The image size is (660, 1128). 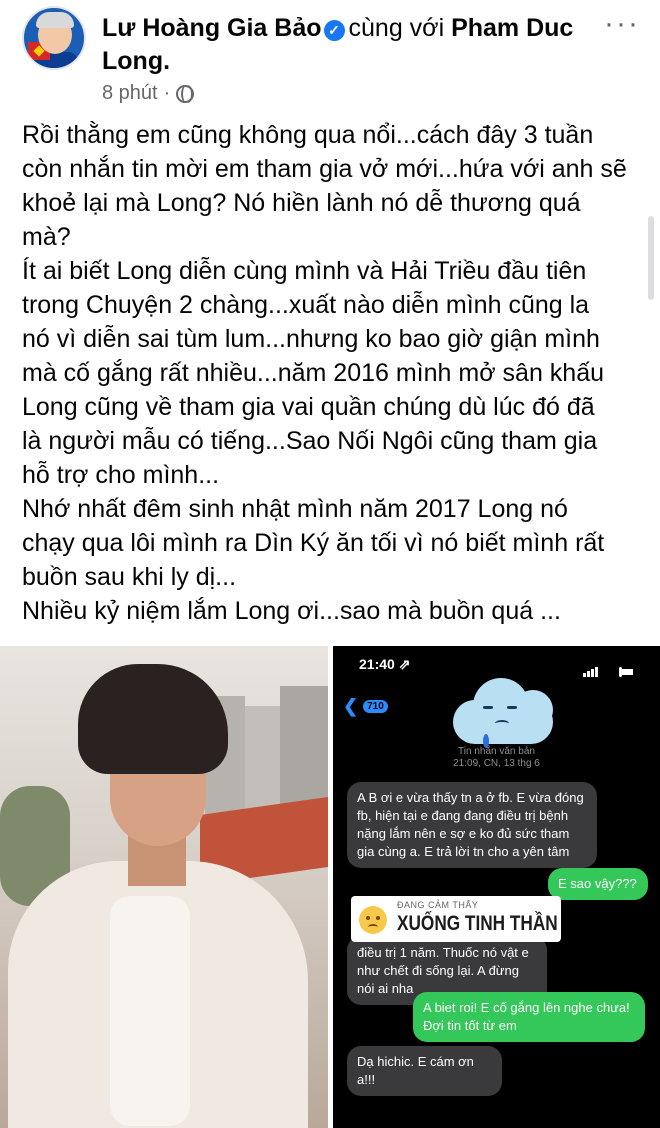 I want to click on post-text-line: mà?, so click(x=46, y=237).